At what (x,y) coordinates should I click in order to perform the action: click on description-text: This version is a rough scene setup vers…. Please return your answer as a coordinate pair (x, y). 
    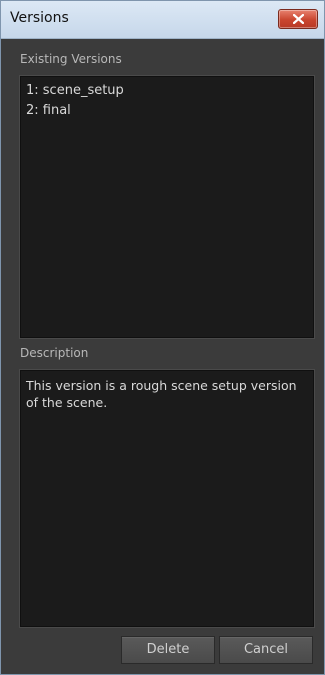
    Looking at the image, I should click on (161, 394).